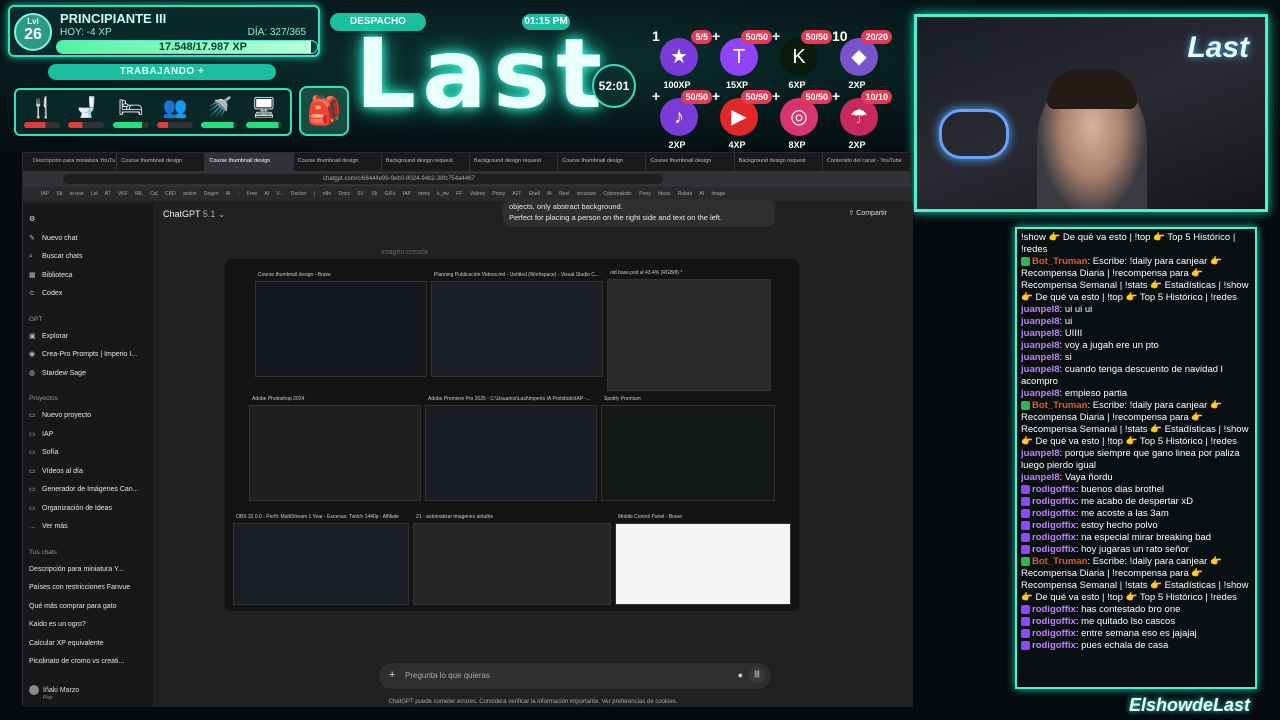  Describe the element at coordinates (86, 112) in the screenshot. I see `need-meter: 🚽` at that location.